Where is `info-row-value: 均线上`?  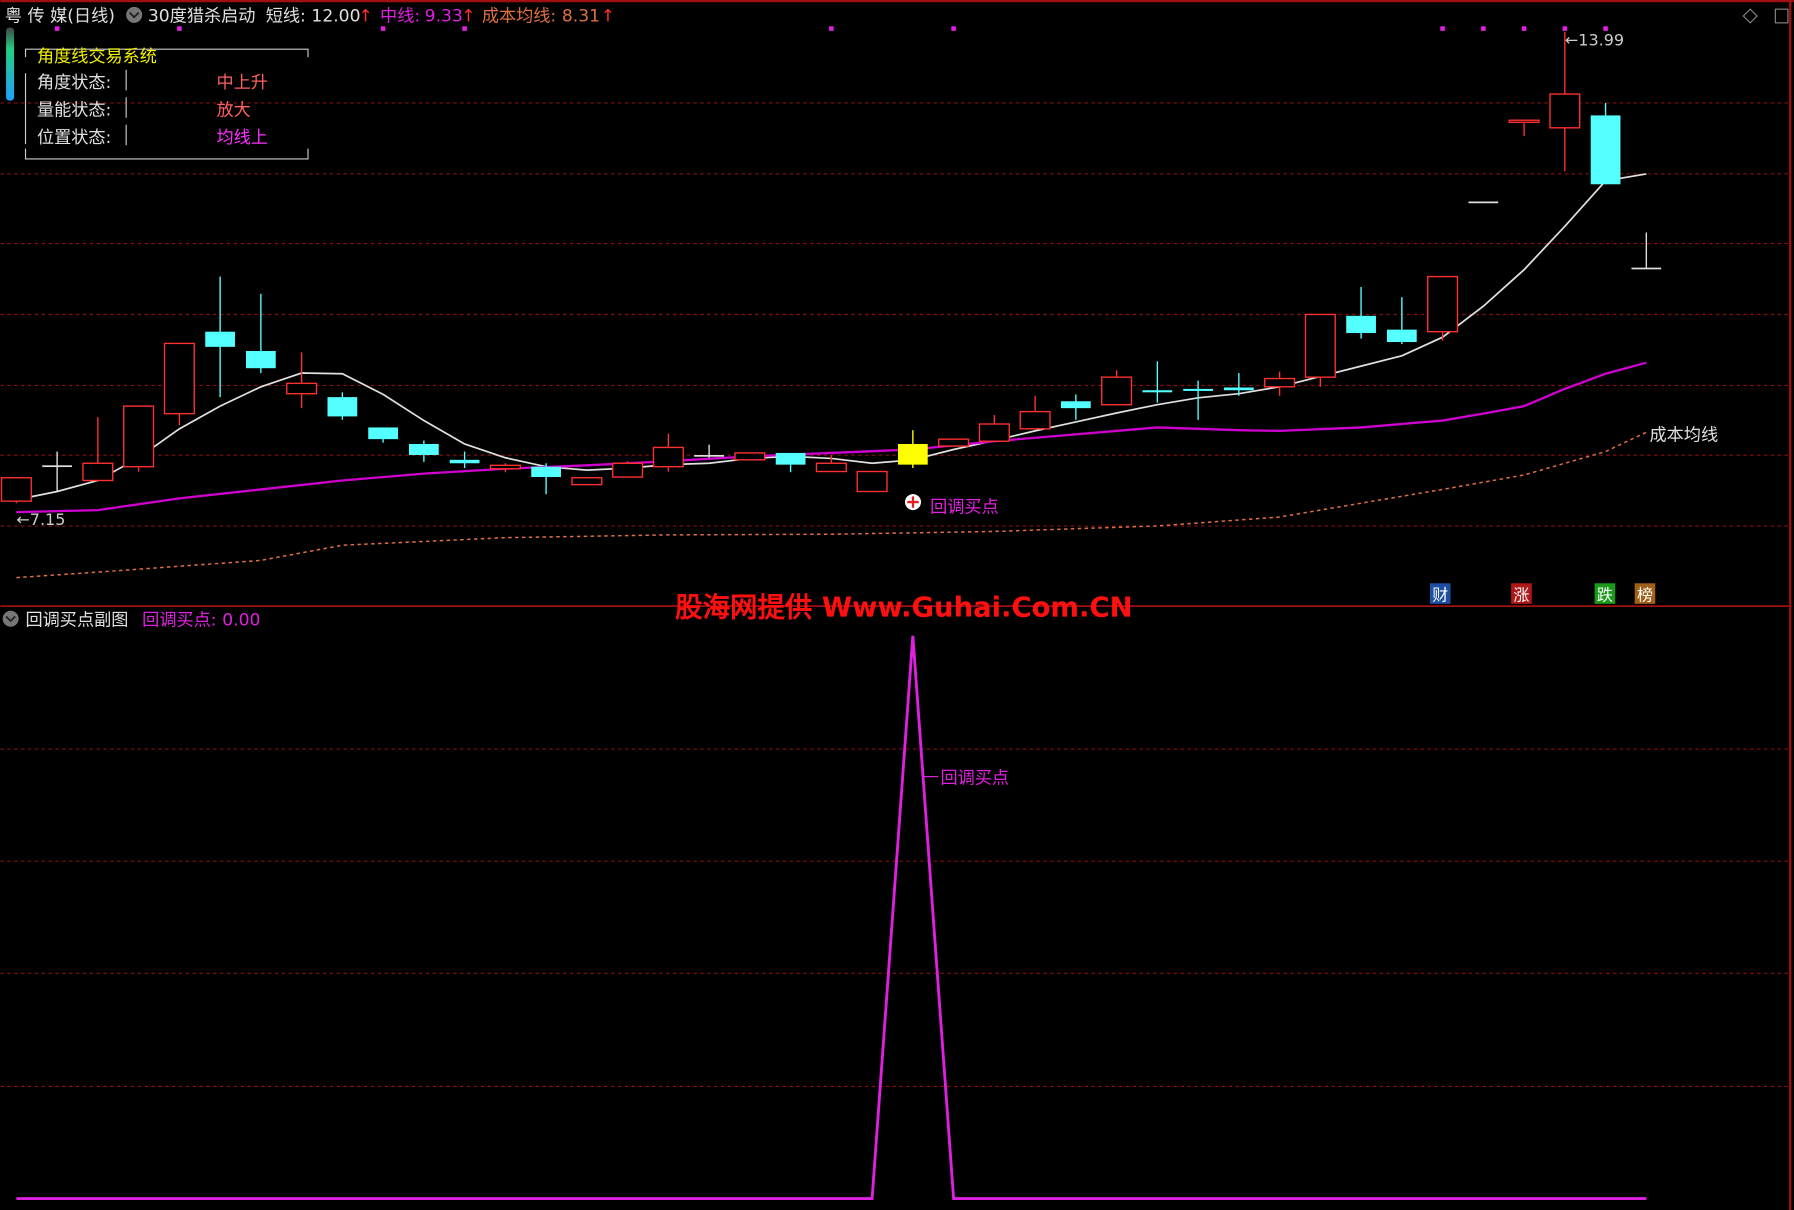 info-row-value: 均线上 is located at coordinates (242, 138).